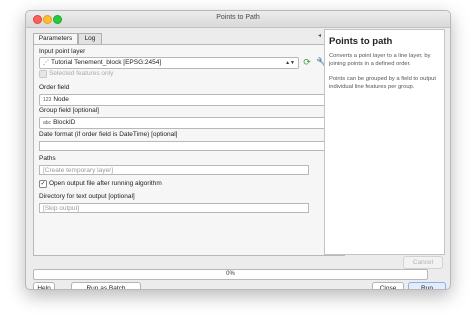  What do you see at coordinates (47, 123) in the screenshot?
I see `text-field-icon: abc` at bounding box center [47, 123].